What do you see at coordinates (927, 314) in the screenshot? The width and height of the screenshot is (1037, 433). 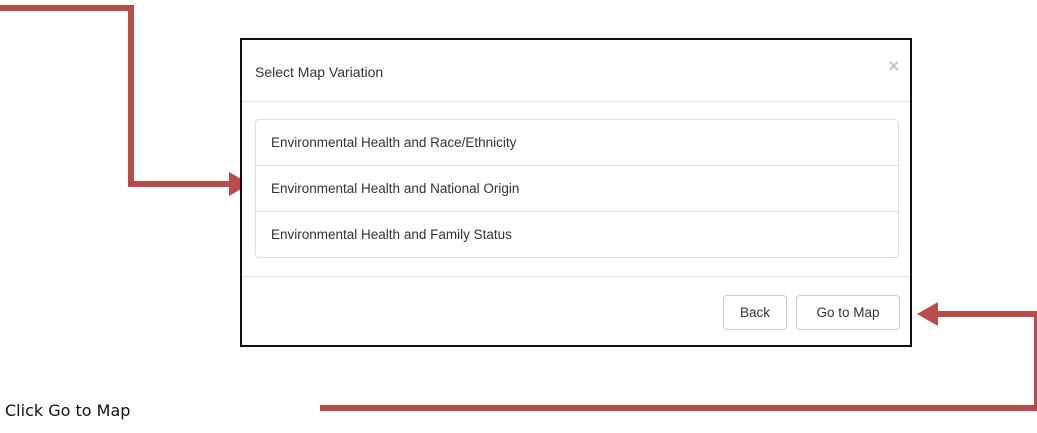 I see `right-callout-arrowhead` at bounding box center [927, 314].